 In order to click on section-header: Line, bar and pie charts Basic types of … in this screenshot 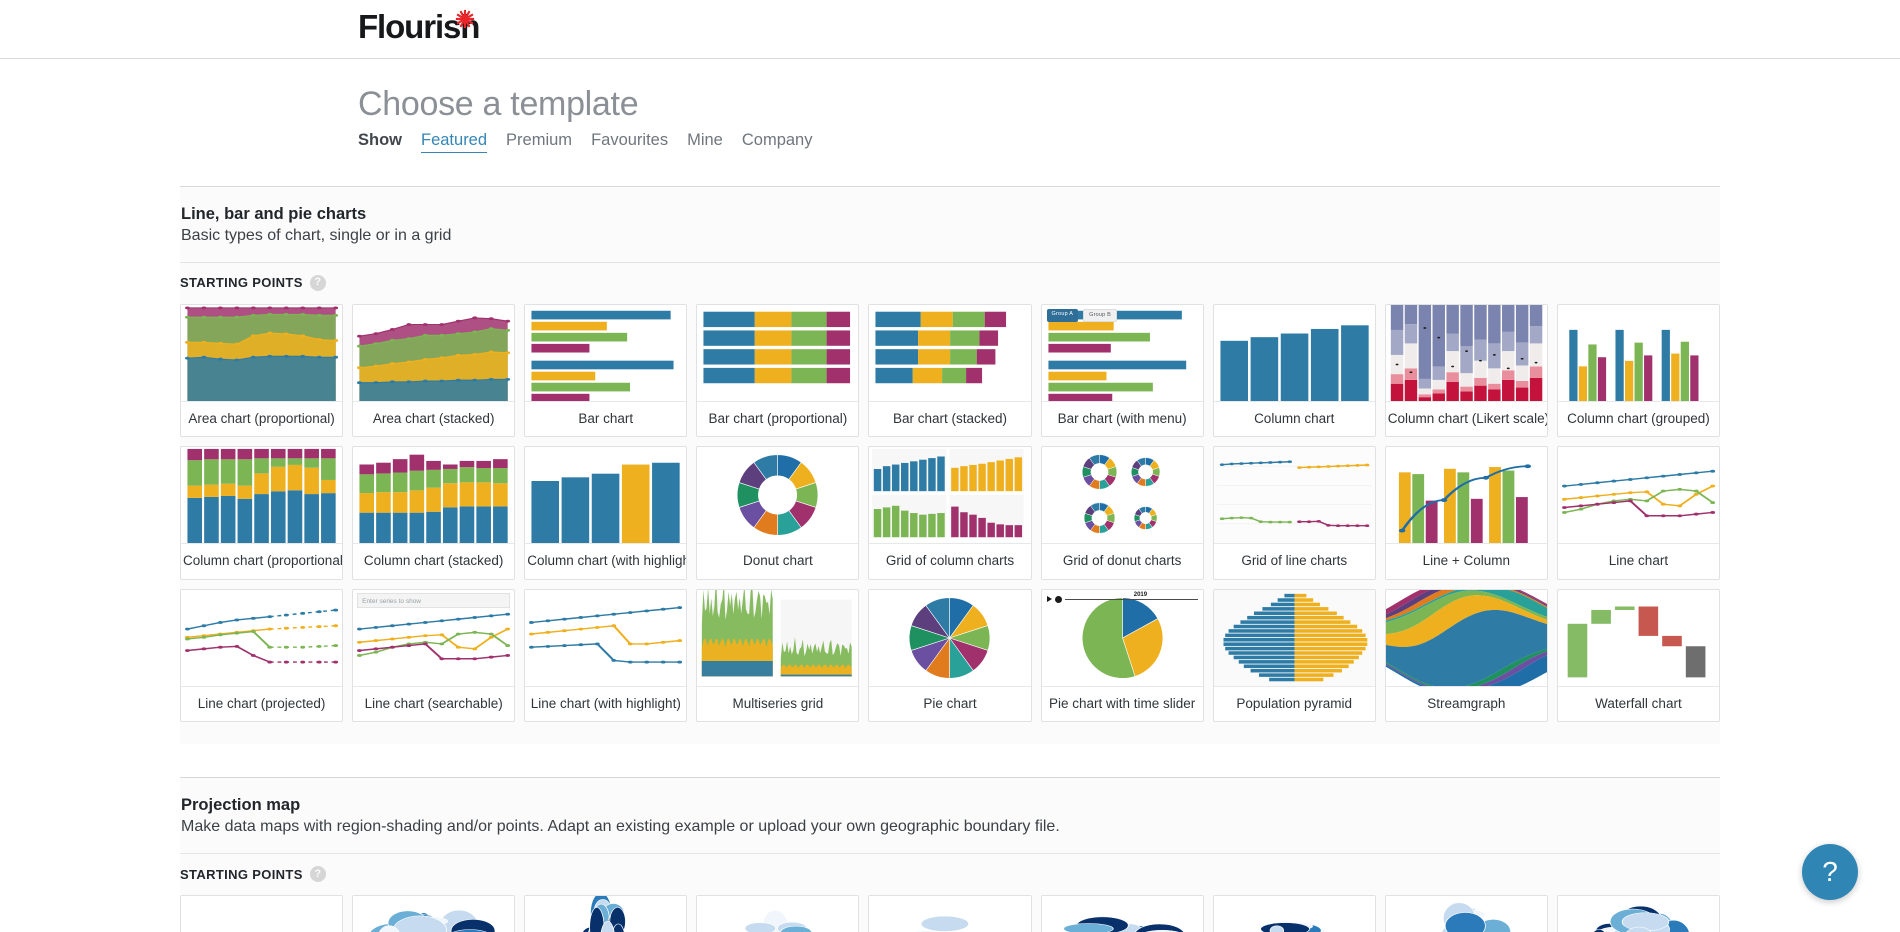, I will do `click(950, 224)`.